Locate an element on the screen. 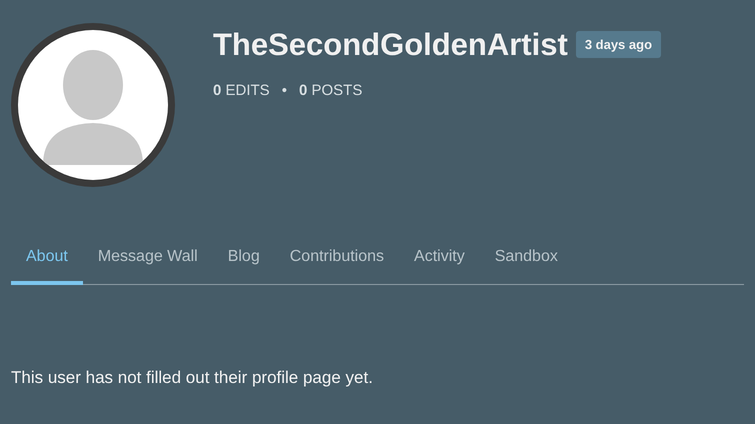 Image resolution: width=755 pixels, height=424 pixels. profile-empty-message: This user has not filled out their profile page yet. is located at coordinates (192, 378).